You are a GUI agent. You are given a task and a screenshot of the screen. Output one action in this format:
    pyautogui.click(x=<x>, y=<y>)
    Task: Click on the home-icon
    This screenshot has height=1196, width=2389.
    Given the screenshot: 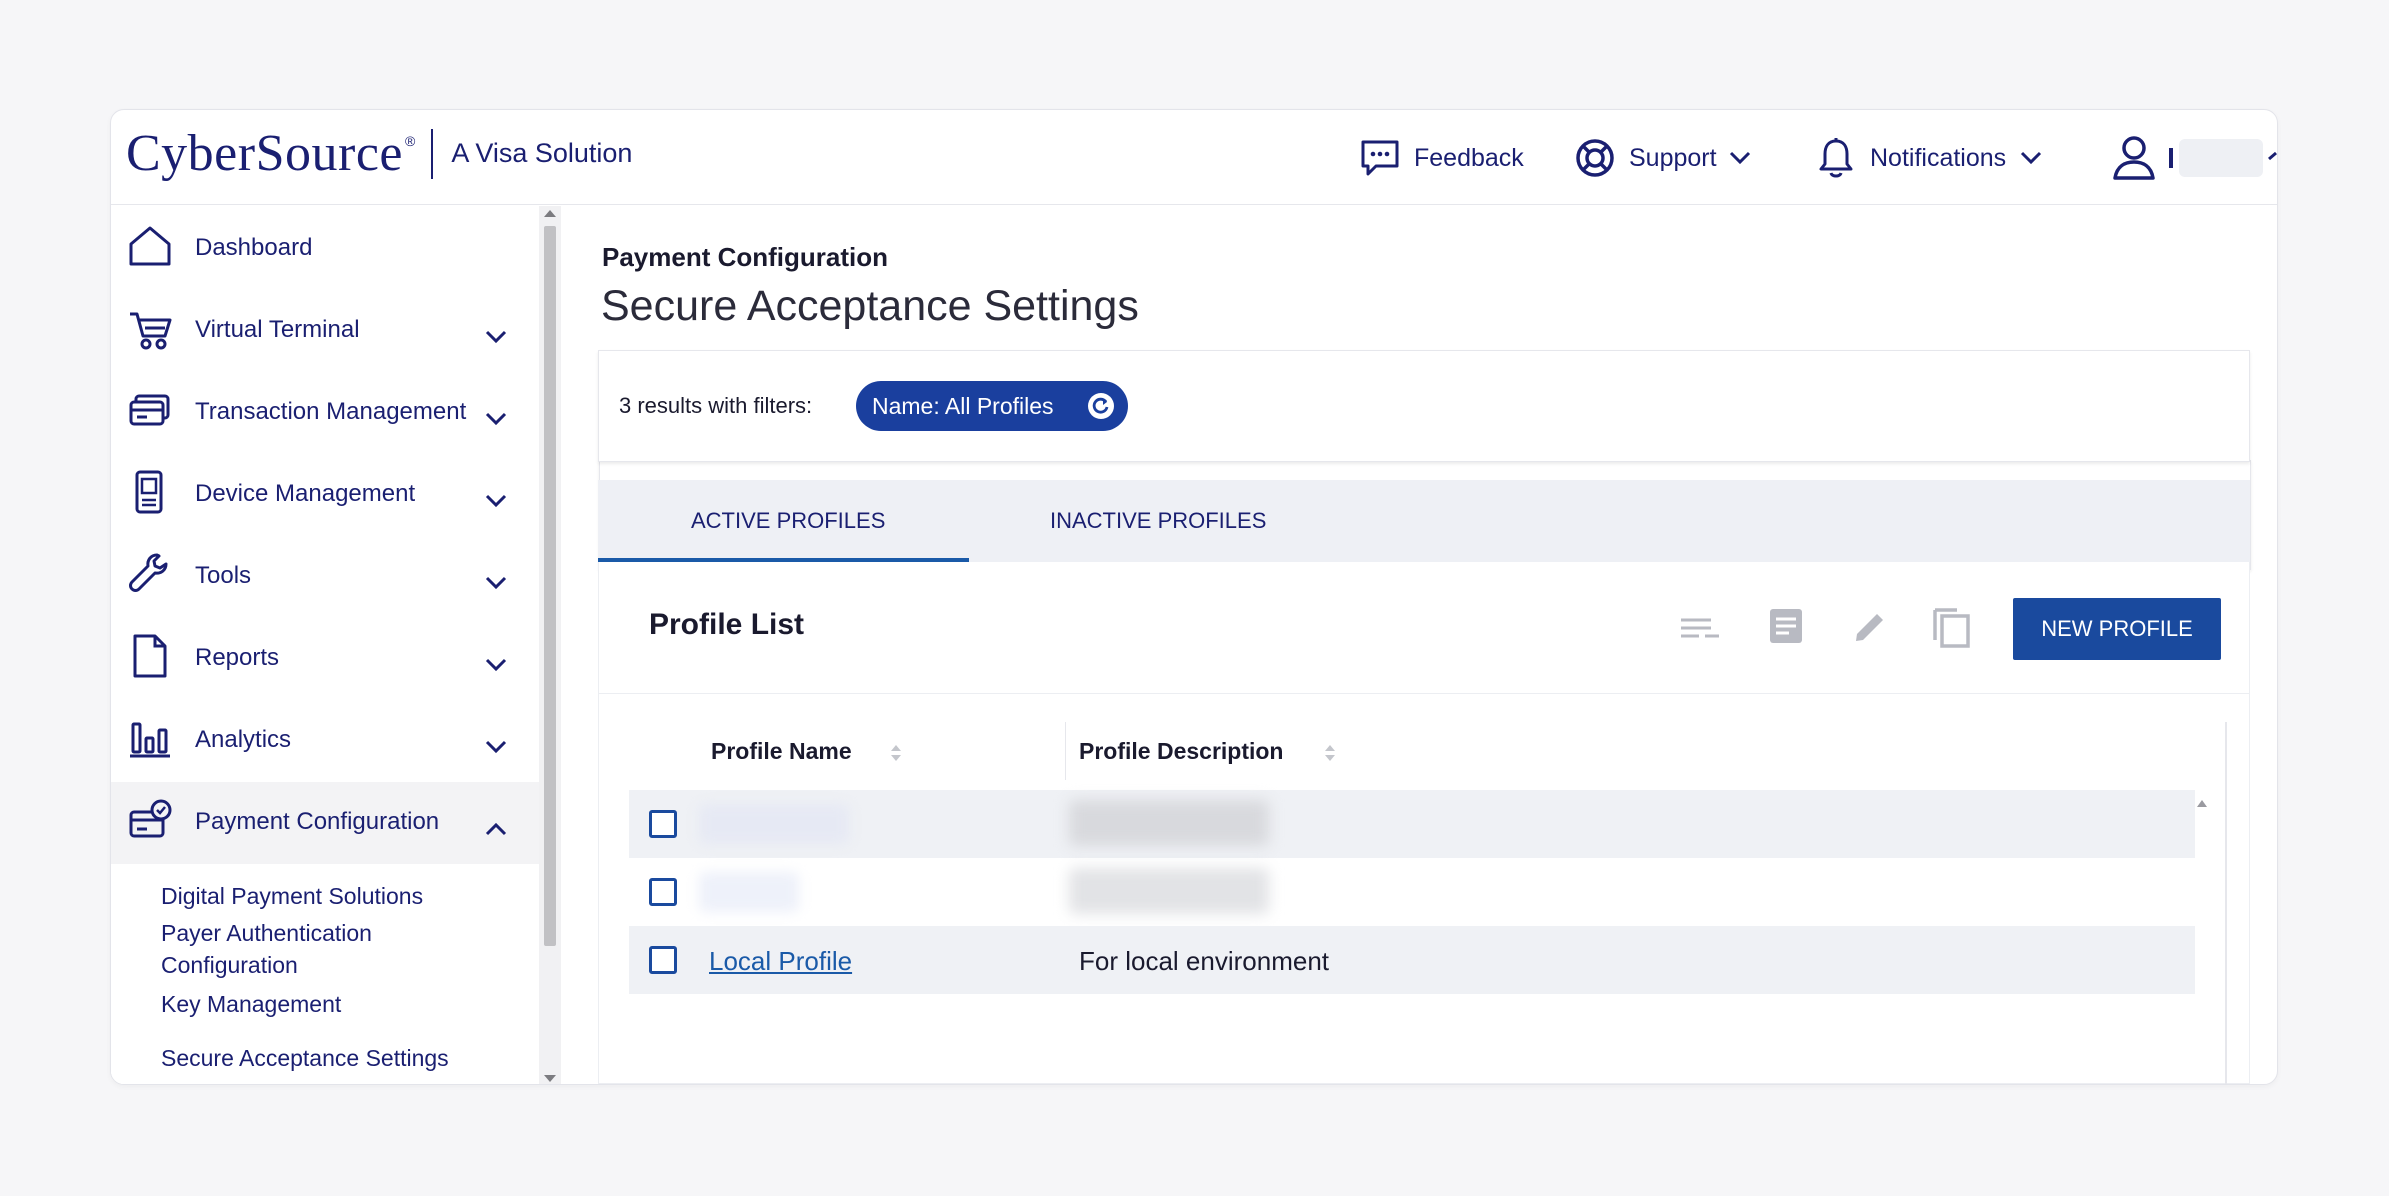 What is the action you would take?
    pyautogui.click(x=150, y=247)
    